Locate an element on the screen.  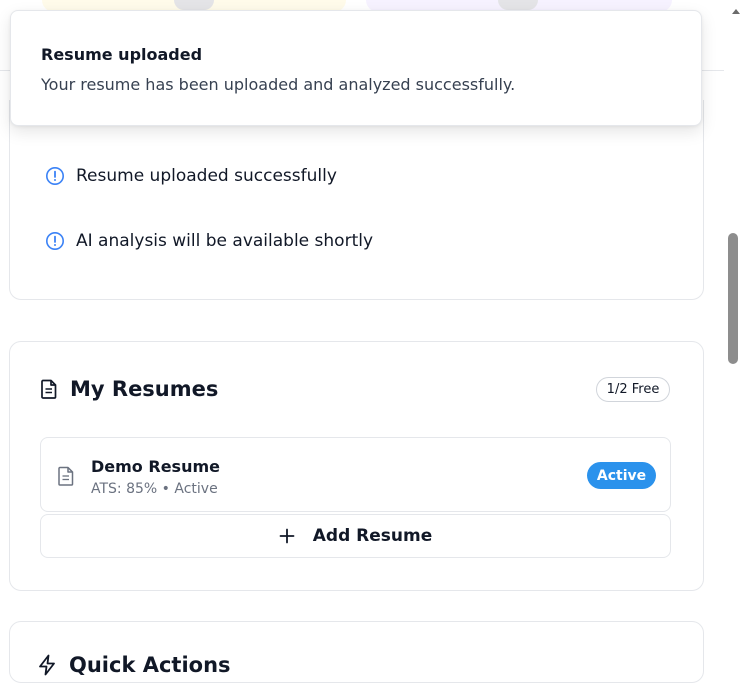
toast-title: Resume uploaded is located at coordinates (122, 54).